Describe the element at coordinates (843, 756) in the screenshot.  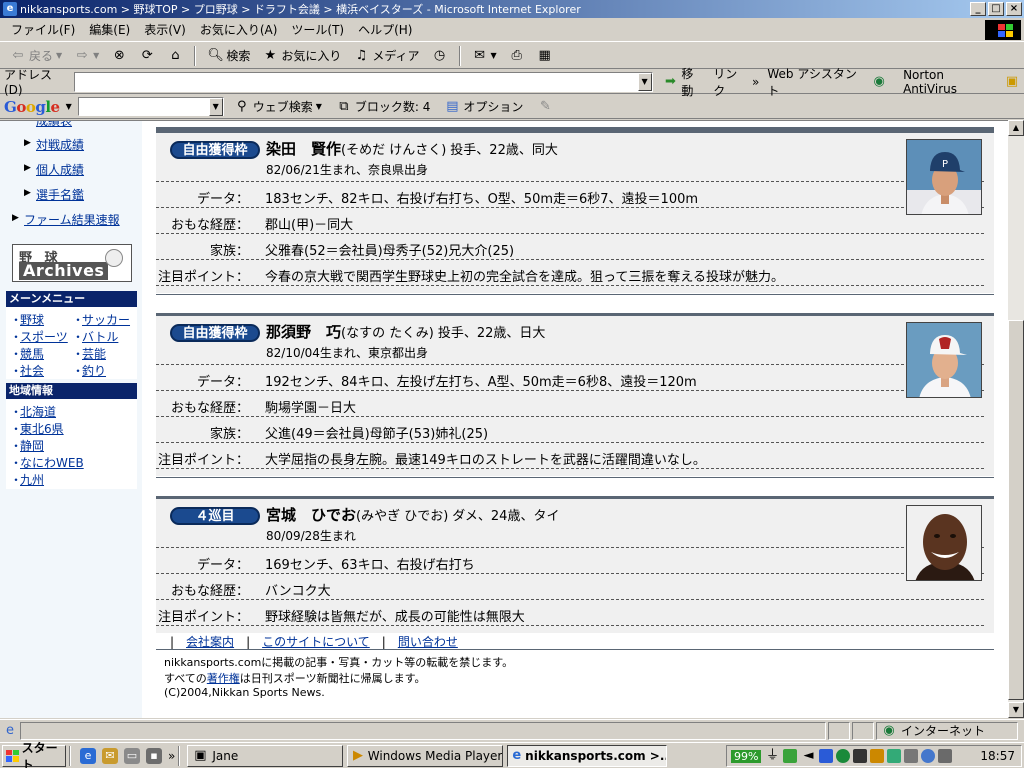
I see `tray-globe-icon` at that location.